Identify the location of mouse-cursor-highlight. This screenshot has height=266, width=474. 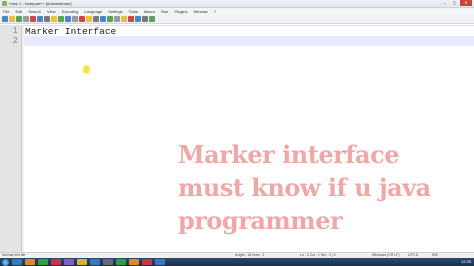
(86, 69).